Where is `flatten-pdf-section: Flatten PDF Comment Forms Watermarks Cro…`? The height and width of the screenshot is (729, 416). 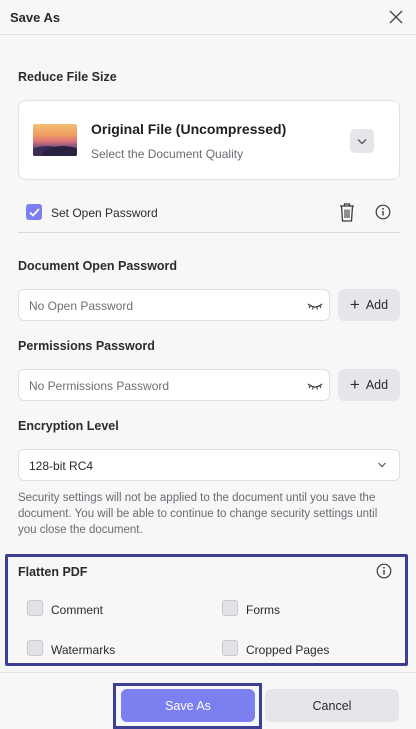 flatten-pdf-section: Flatten PDF Comment Forms Watermarks Cro… is located at coordinates (206, 610).